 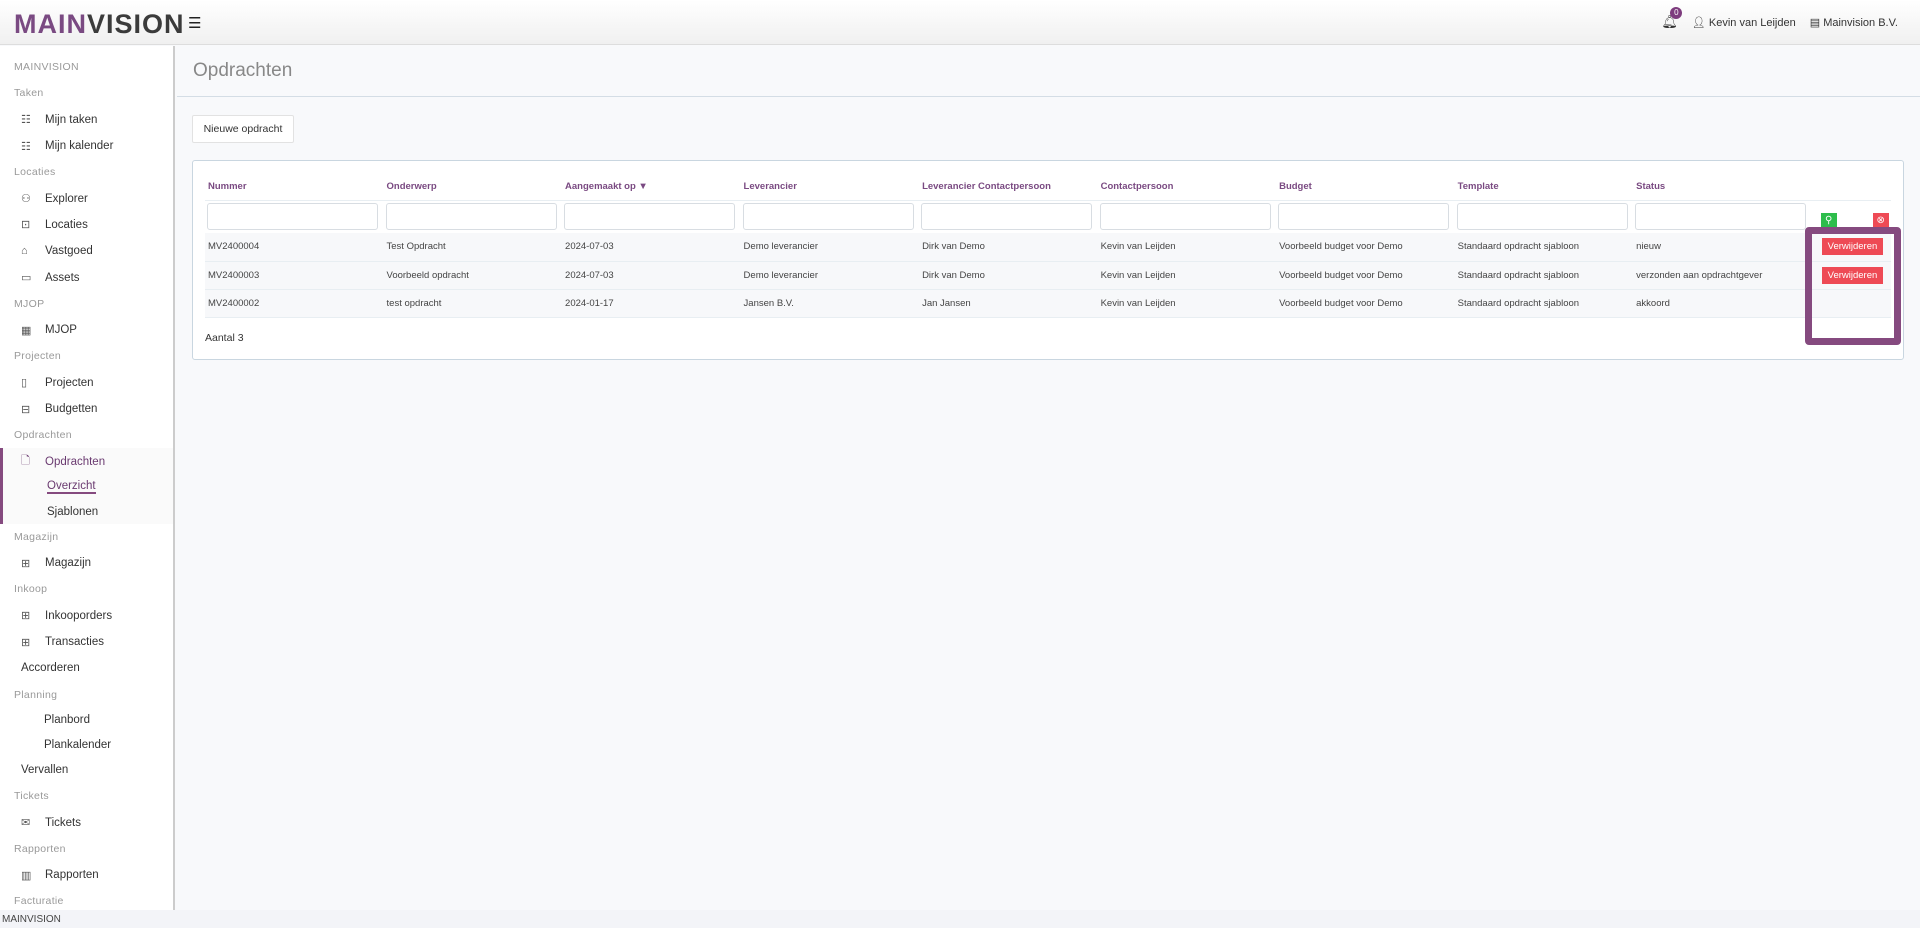 What do you see at coordinates (473, 187) in the screenshot?
I see `column-header: Onderwerp` at bounding box center [473, 187].